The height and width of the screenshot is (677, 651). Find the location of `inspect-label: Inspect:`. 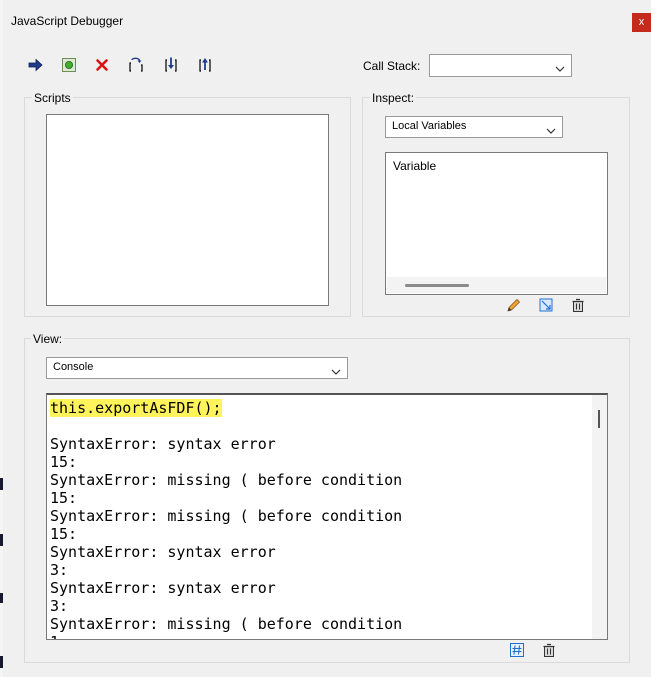

inspect-label: Inspect: is located at coordinates (393, 98).